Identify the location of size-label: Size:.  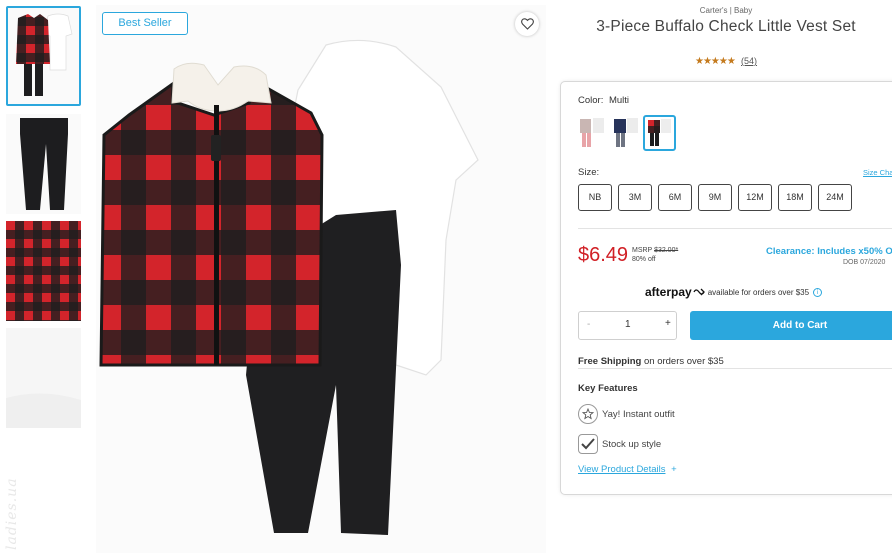
(589, 172).